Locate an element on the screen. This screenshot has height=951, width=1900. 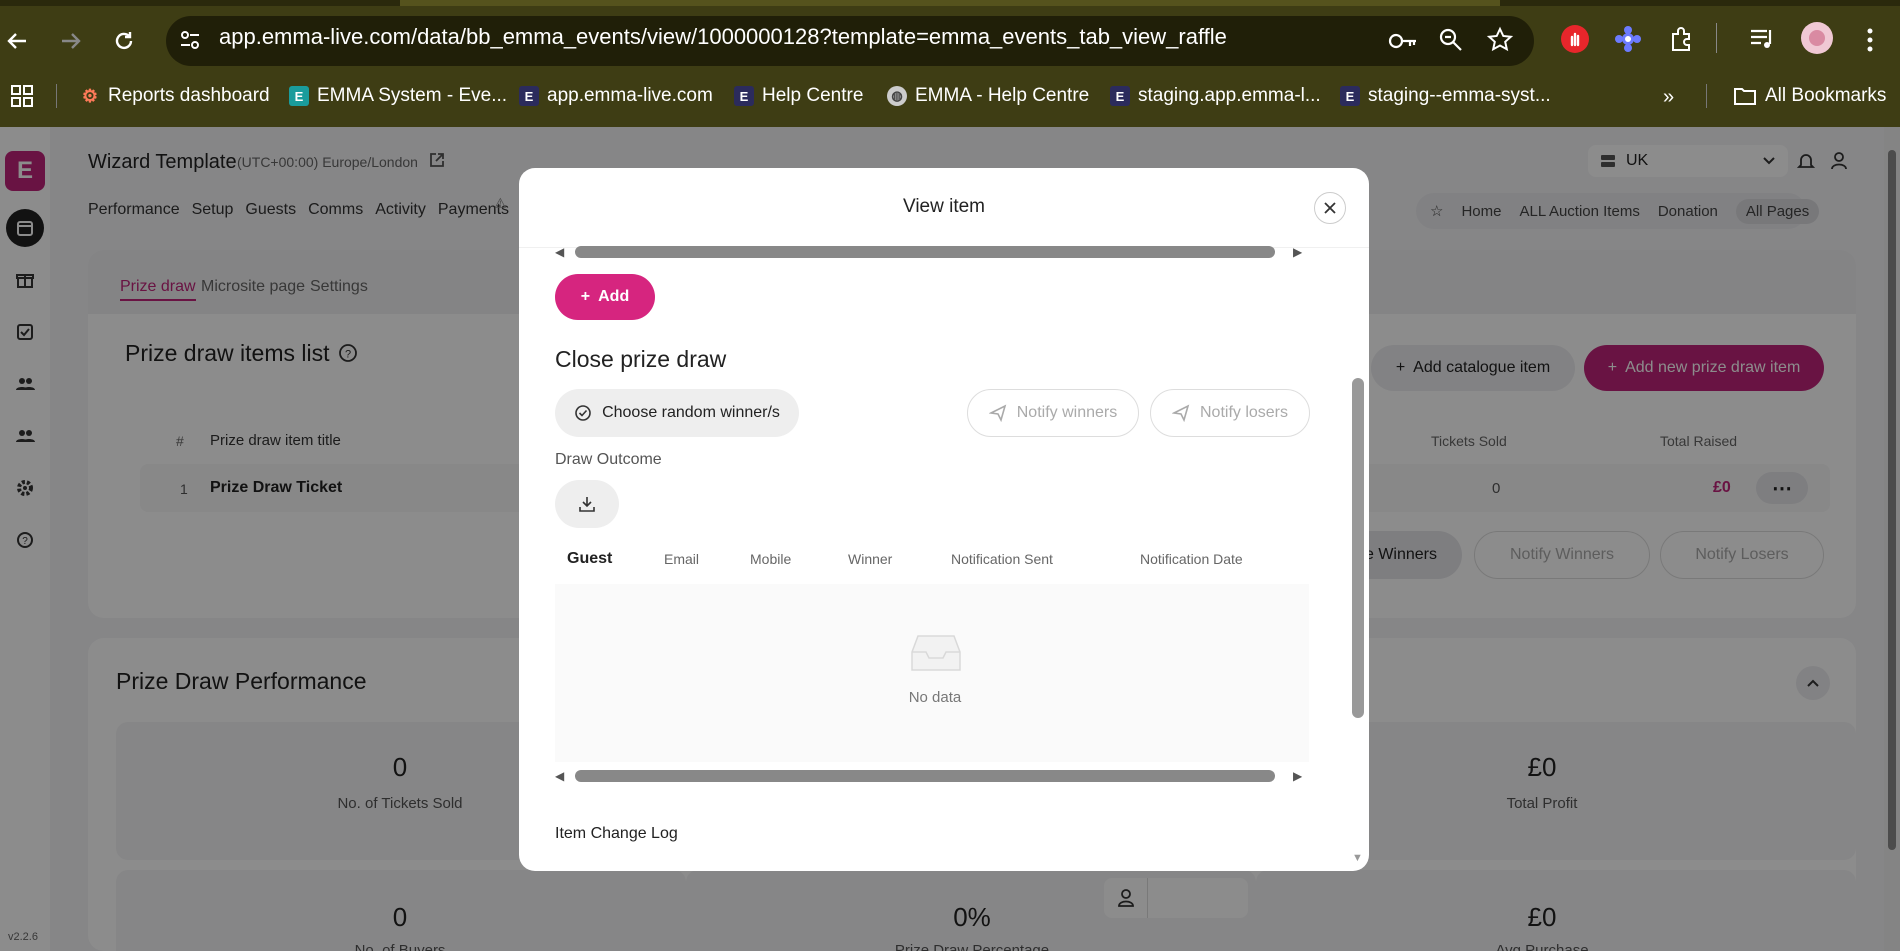
notify-winners-button: Notify winners is located at coordinates (1053, 413).